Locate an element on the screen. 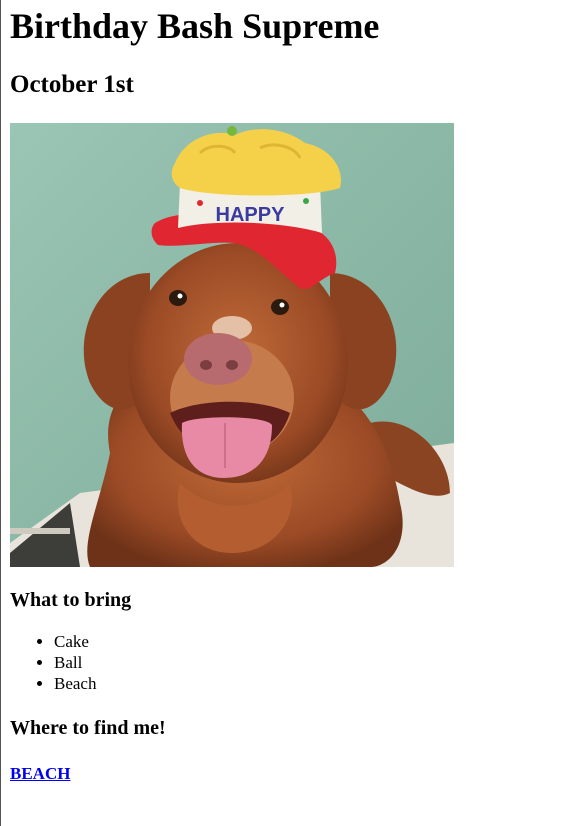 The width and height of the screenshot is (567, 826). bring-list: Cake Ball Beach is located at coordinates (53, 662).